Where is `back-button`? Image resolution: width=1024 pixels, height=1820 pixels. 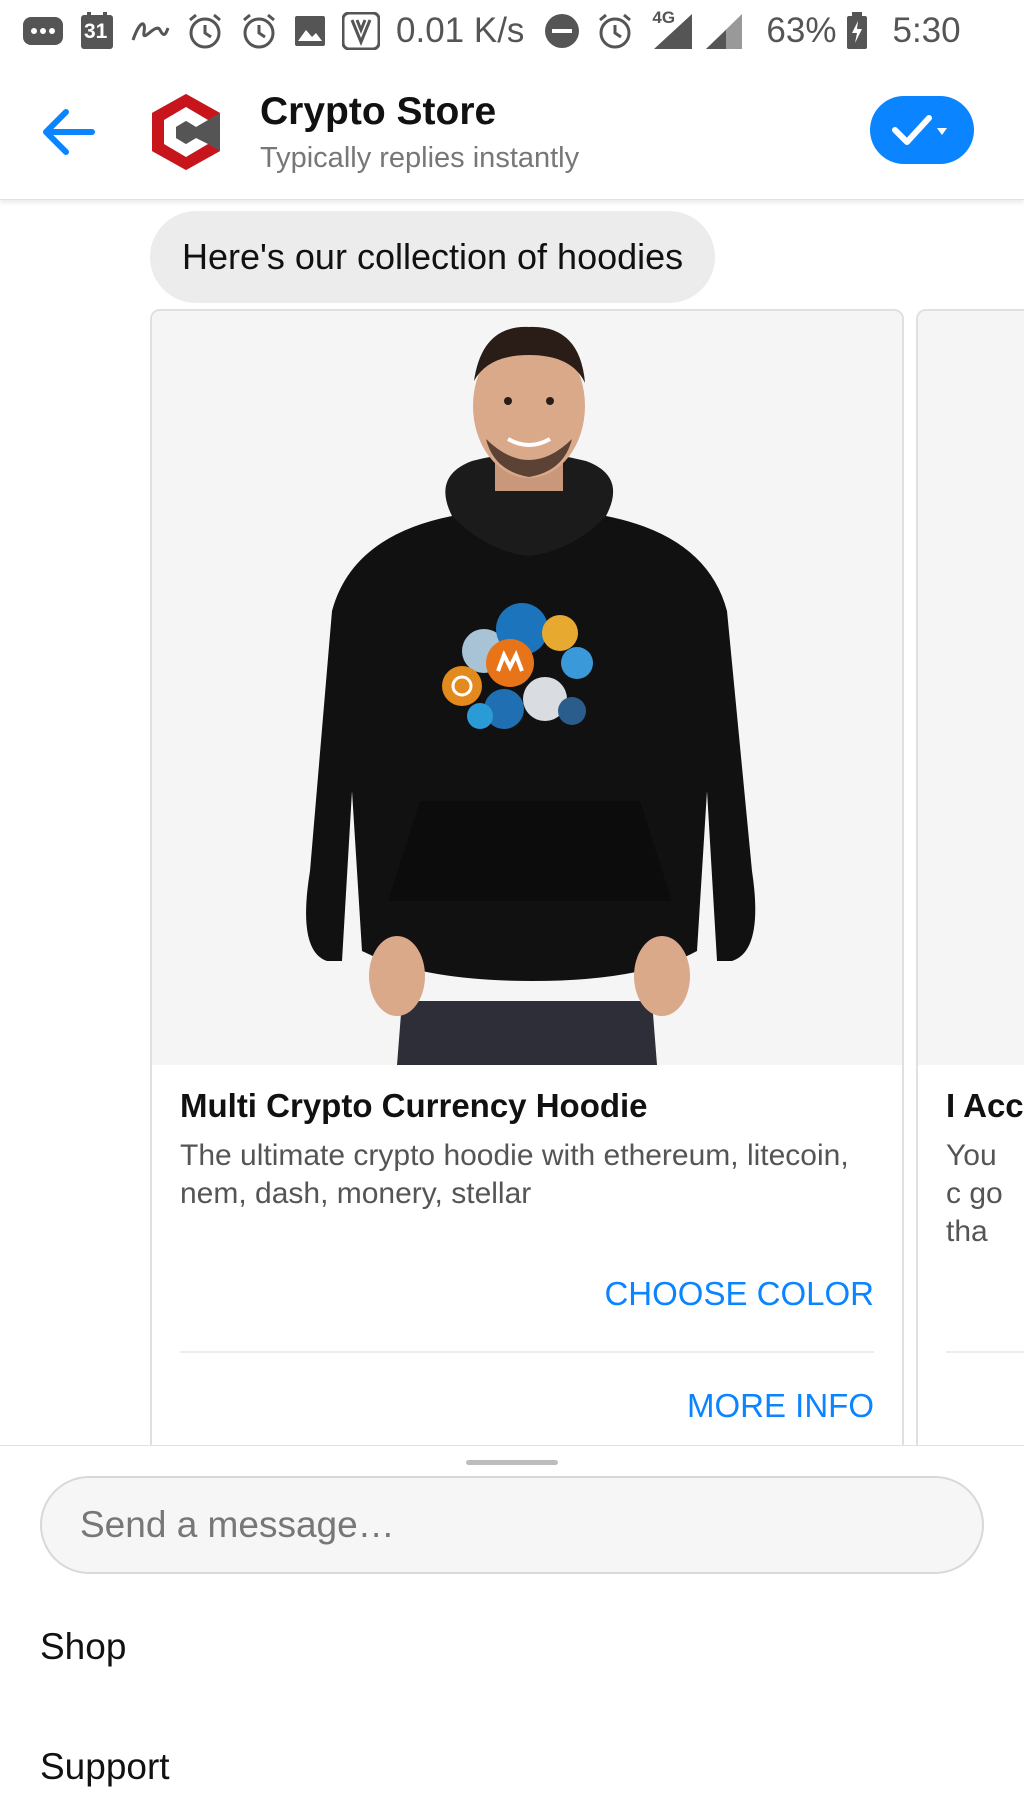
back-button is located at coordinates (68, 132).